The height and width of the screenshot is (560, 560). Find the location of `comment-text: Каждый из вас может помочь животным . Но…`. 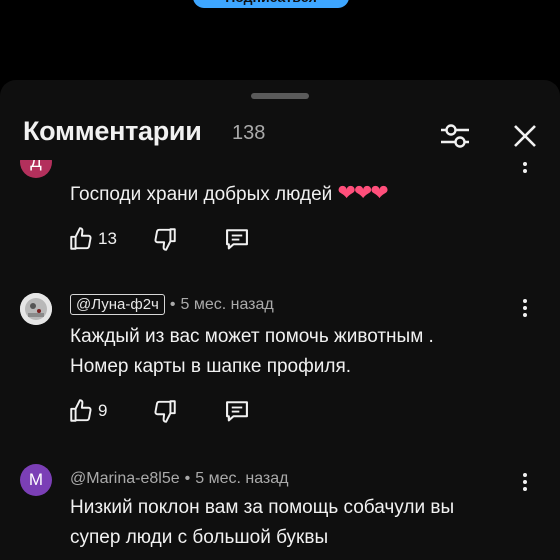

comment-text: Каждый из вас может помочь животным . Но… is located at coordinates (252, 351).